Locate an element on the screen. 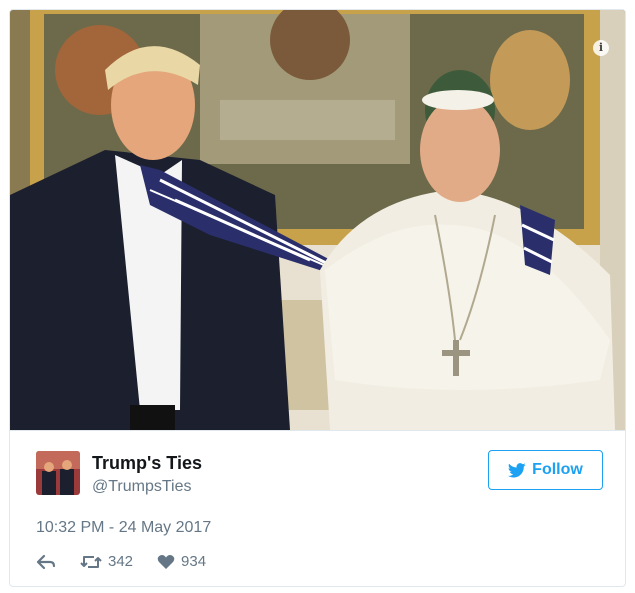  follow-button: Follow is located at coordinates (545, 470).